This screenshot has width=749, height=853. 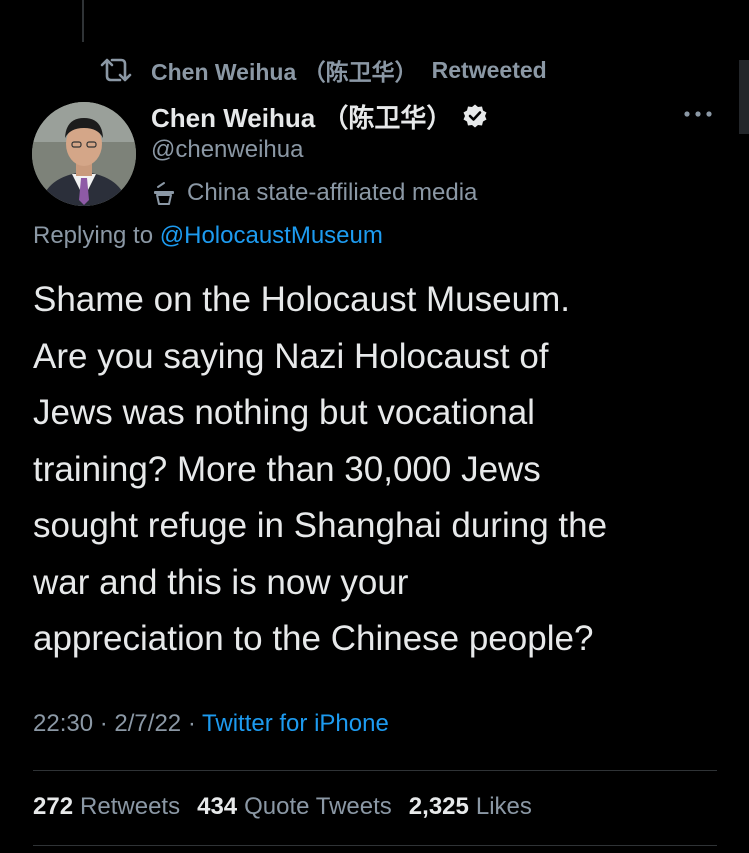 I want to click on divider-bottom, so click(x=375, y=845).